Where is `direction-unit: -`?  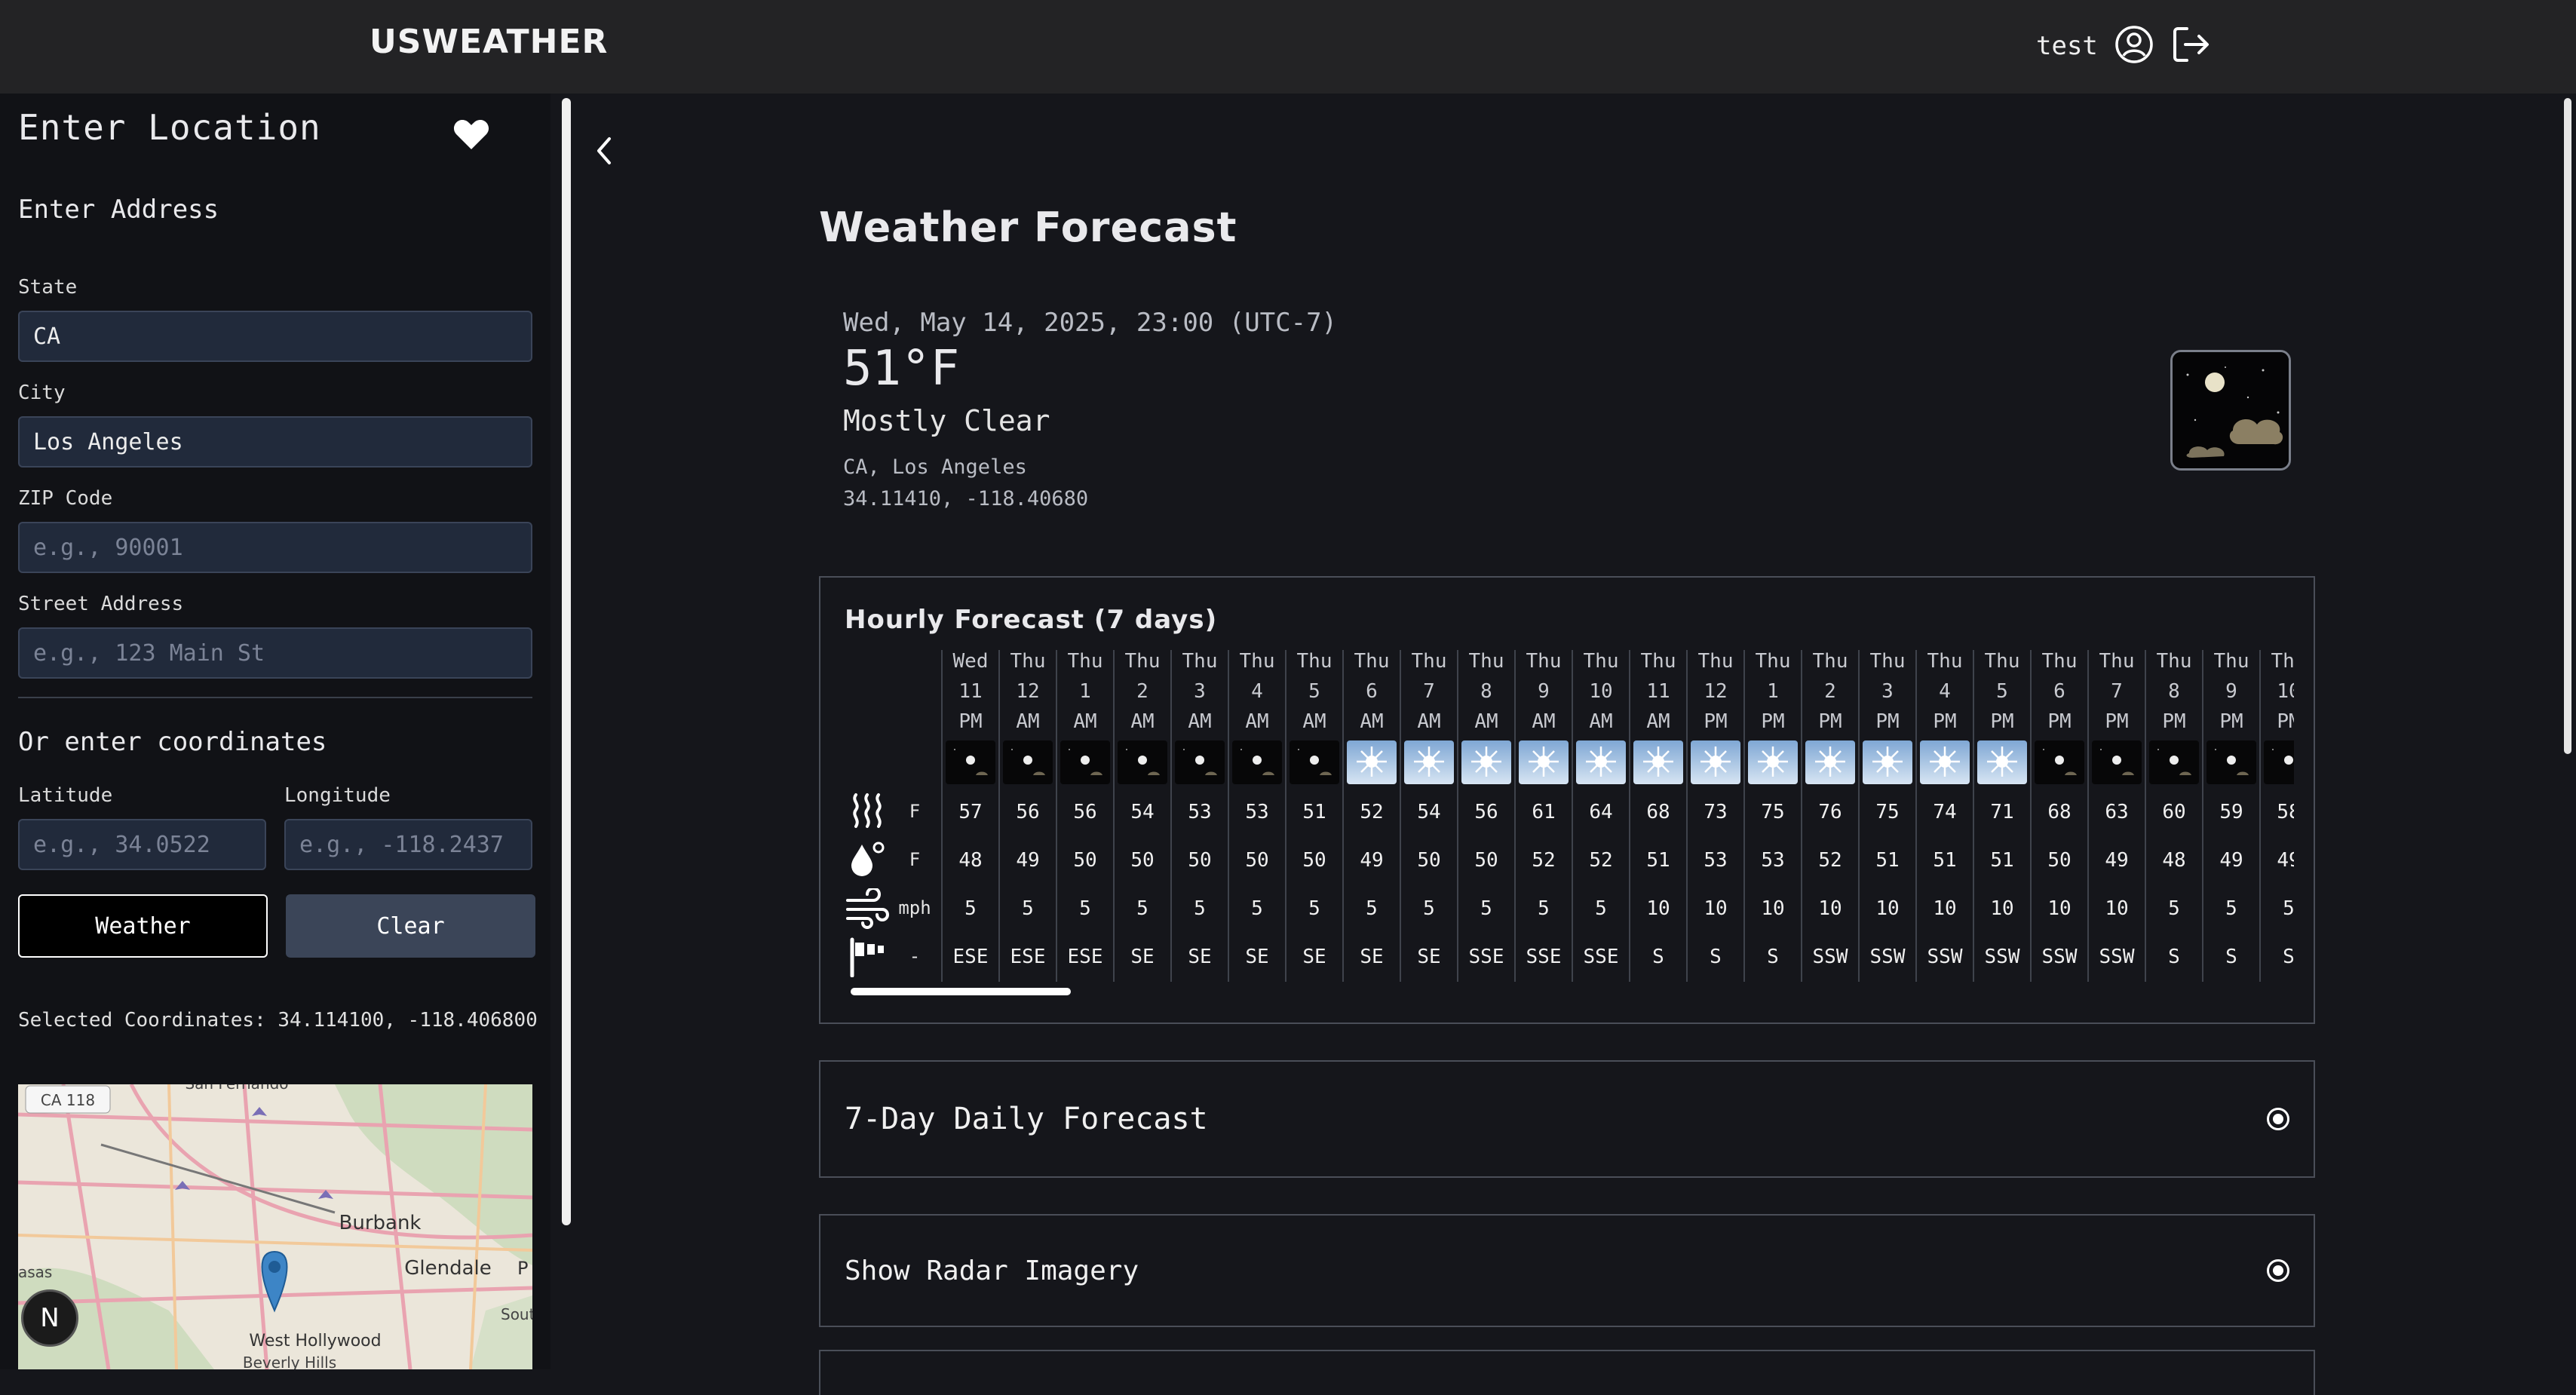 direction-unit: - is located at coordinates (915, 956).